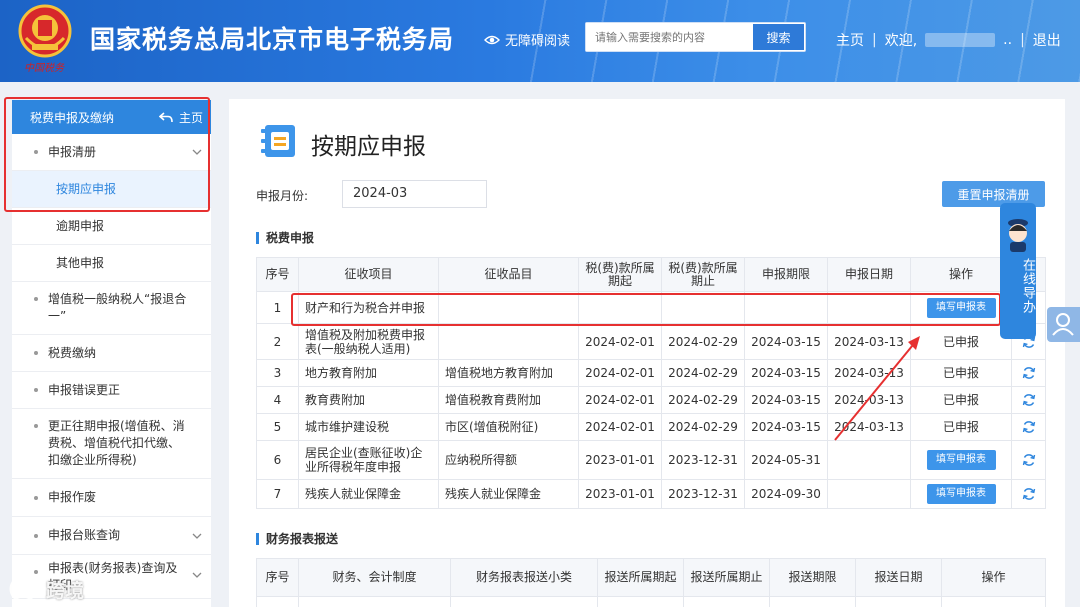  What do you see at coordinates (368, 494) in the screenshot?
I see `cell-item: 残疾人就业保障金` at bounding box center [368, 494].